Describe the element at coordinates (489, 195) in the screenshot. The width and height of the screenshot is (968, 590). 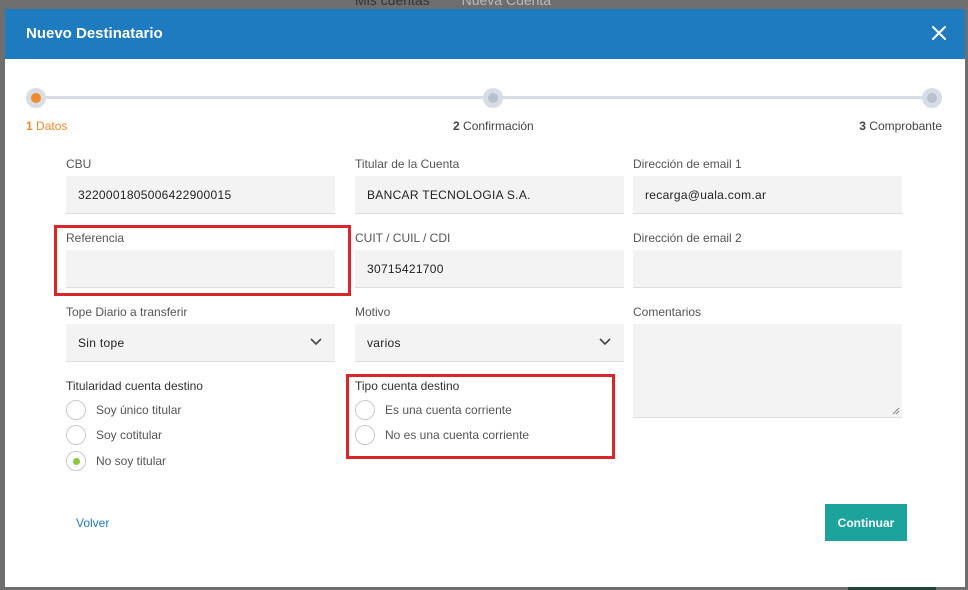
I see `titular-input: BANCAR TECNOLOGIA S.A.` at that location.